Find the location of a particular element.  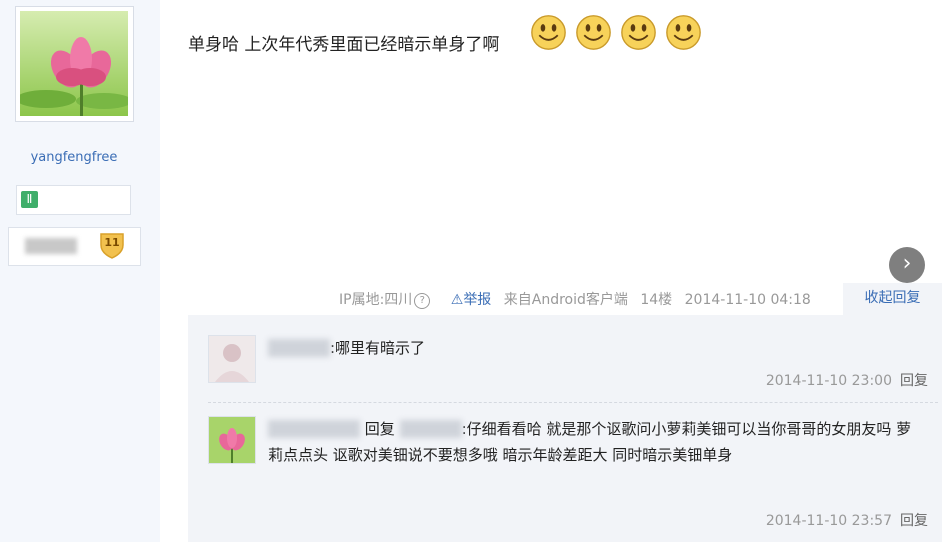

blurred-forum-name is located at coordinates (51, 246).